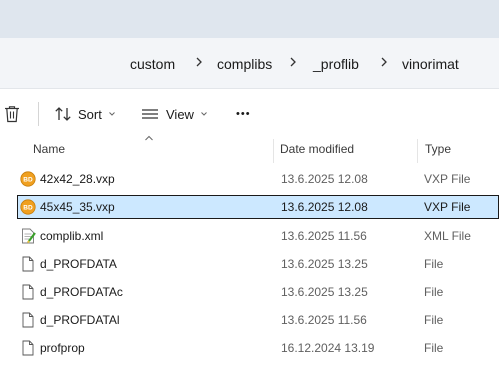  Describe the element at coordinates (258, 348) in the screenshot. I see `file-row: profprop 16.12.2024 13.19 File` at that location.